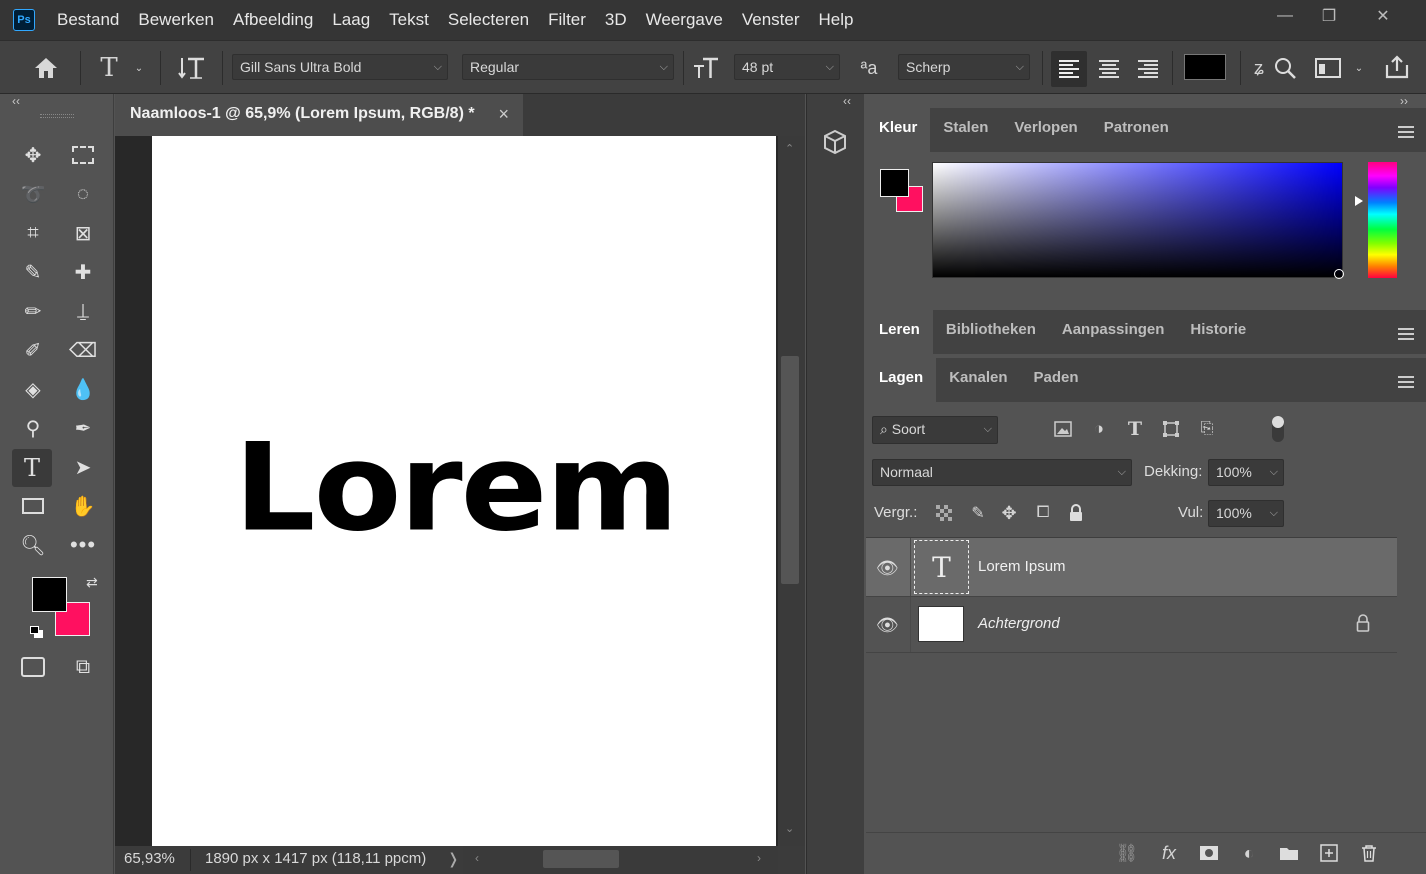  Describe the element at coordinates (1329, 16) in the screenshot. I see `maximize-button: ❐` at that location.